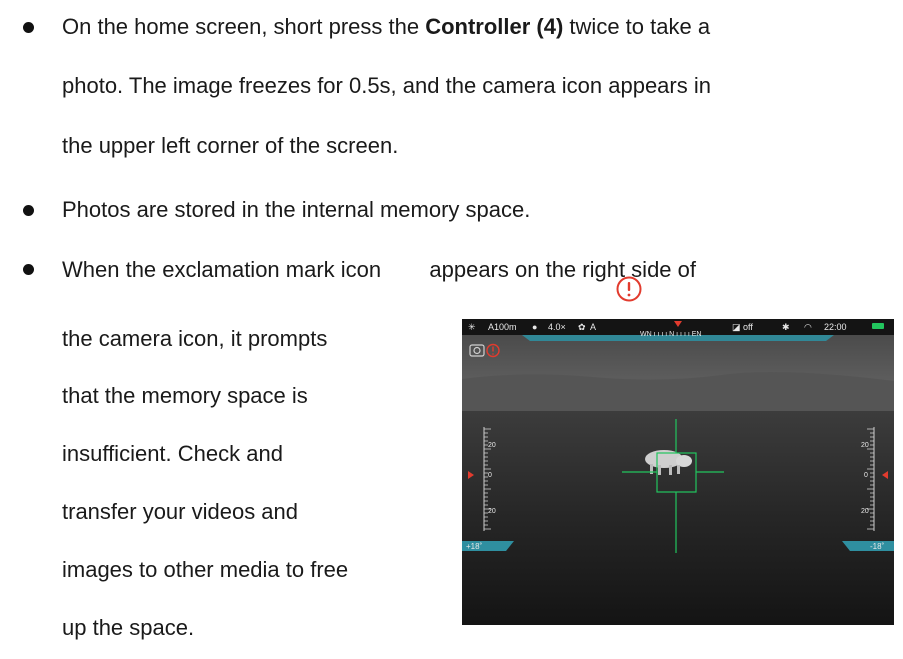  What do you see at coordinates (492, 445) in the screenshot?
I see `left-scale-label-top: 20` at bounding box center [492, 445].